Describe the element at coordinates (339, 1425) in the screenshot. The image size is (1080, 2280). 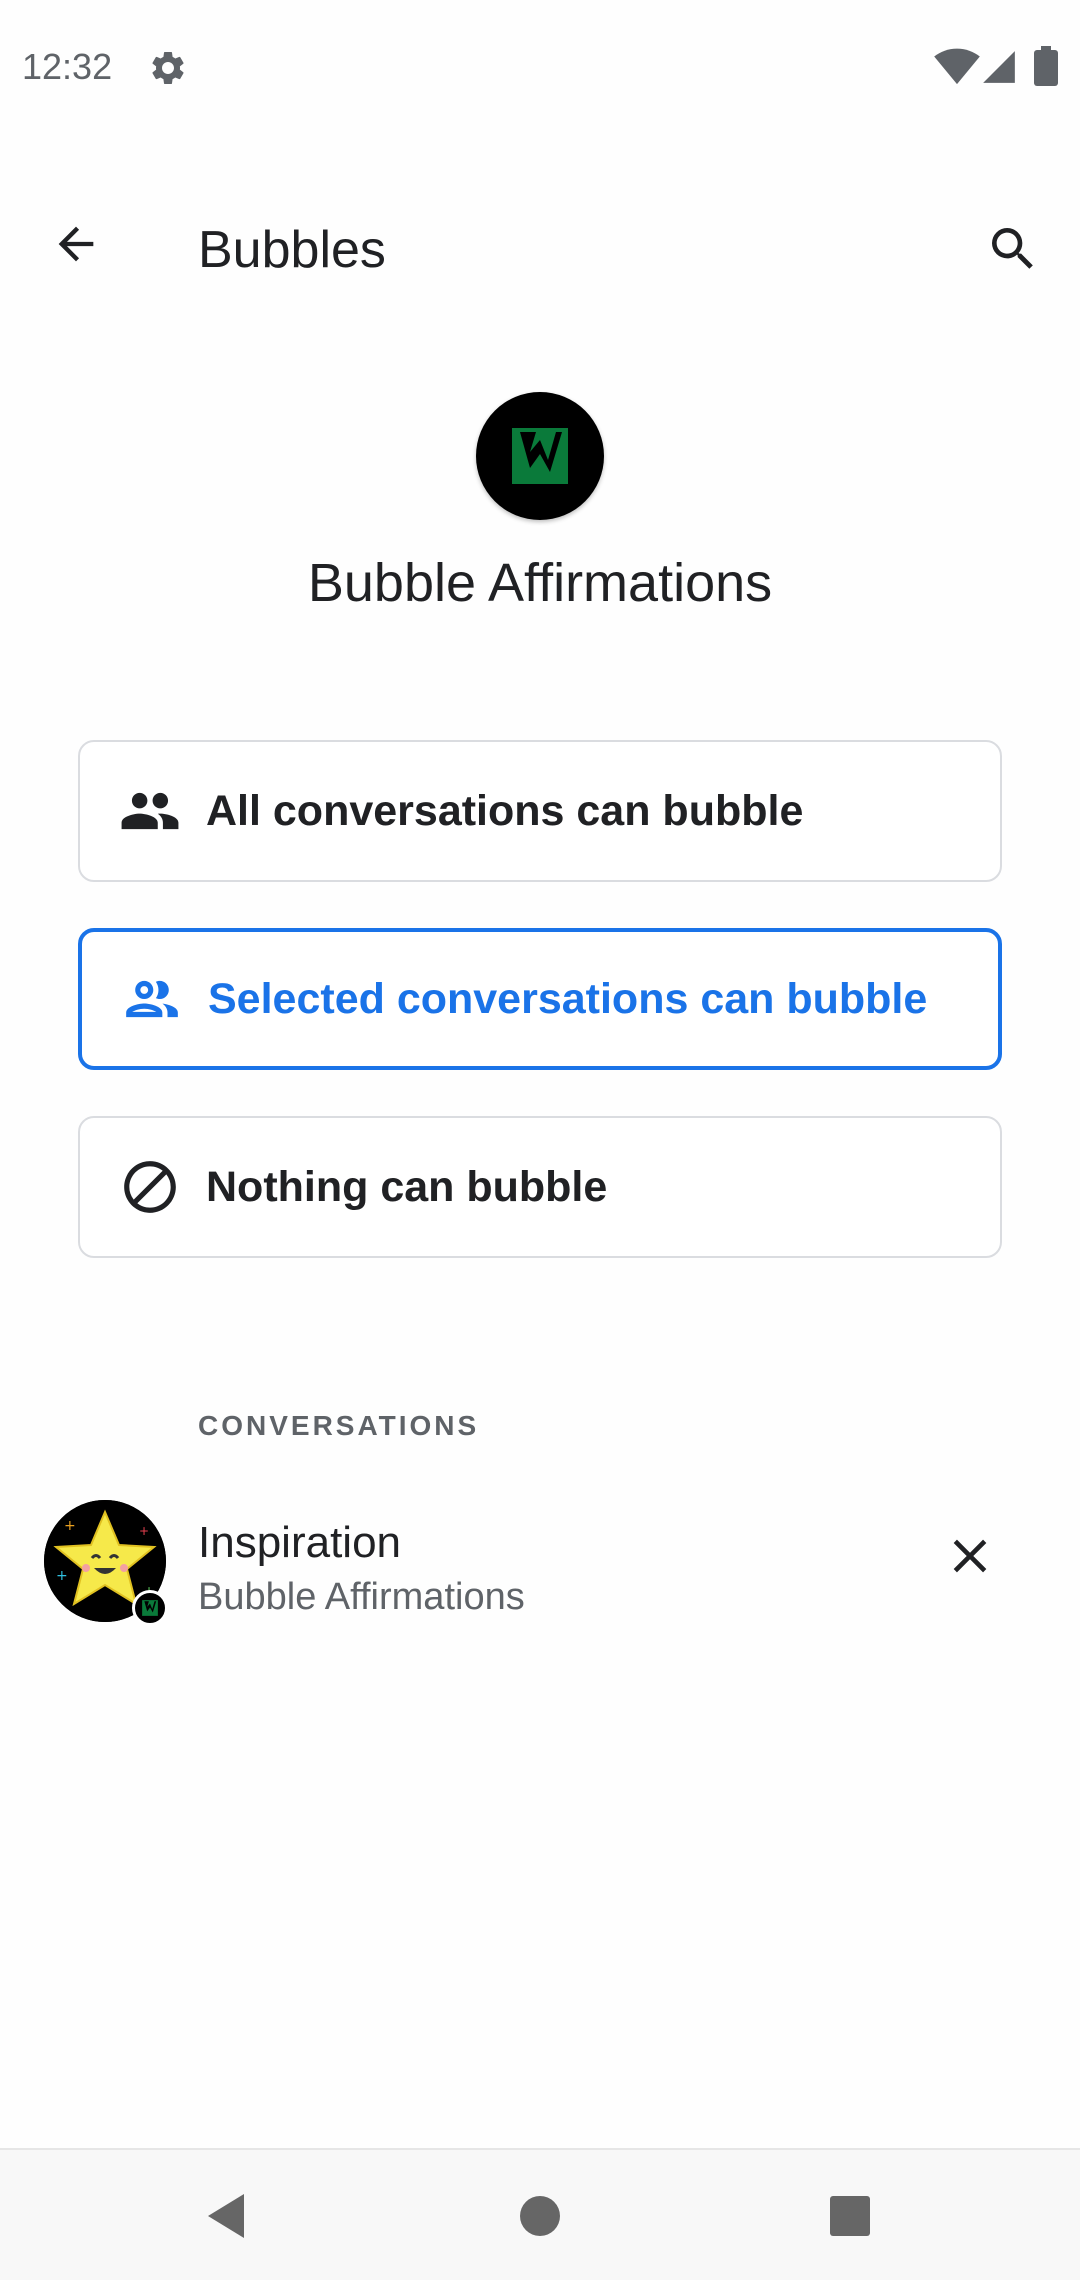
I see `conversations-section-header: CONVERSATIONS` at that location.